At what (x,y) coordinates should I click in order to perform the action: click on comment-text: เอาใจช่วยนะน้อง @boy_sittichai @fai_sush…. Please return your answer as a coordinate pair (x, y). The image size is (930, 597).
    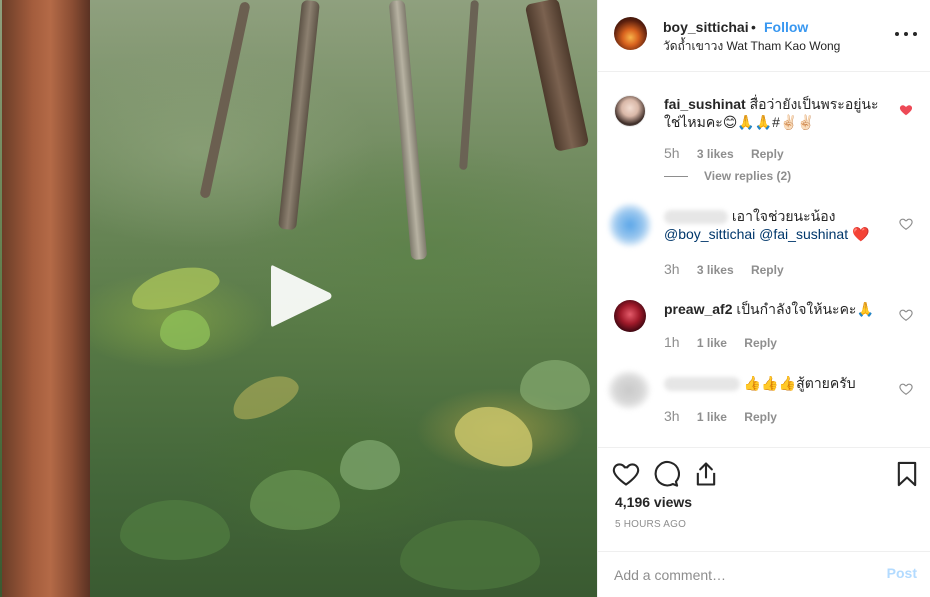
    Looking at the image, I should click on (779, 225).